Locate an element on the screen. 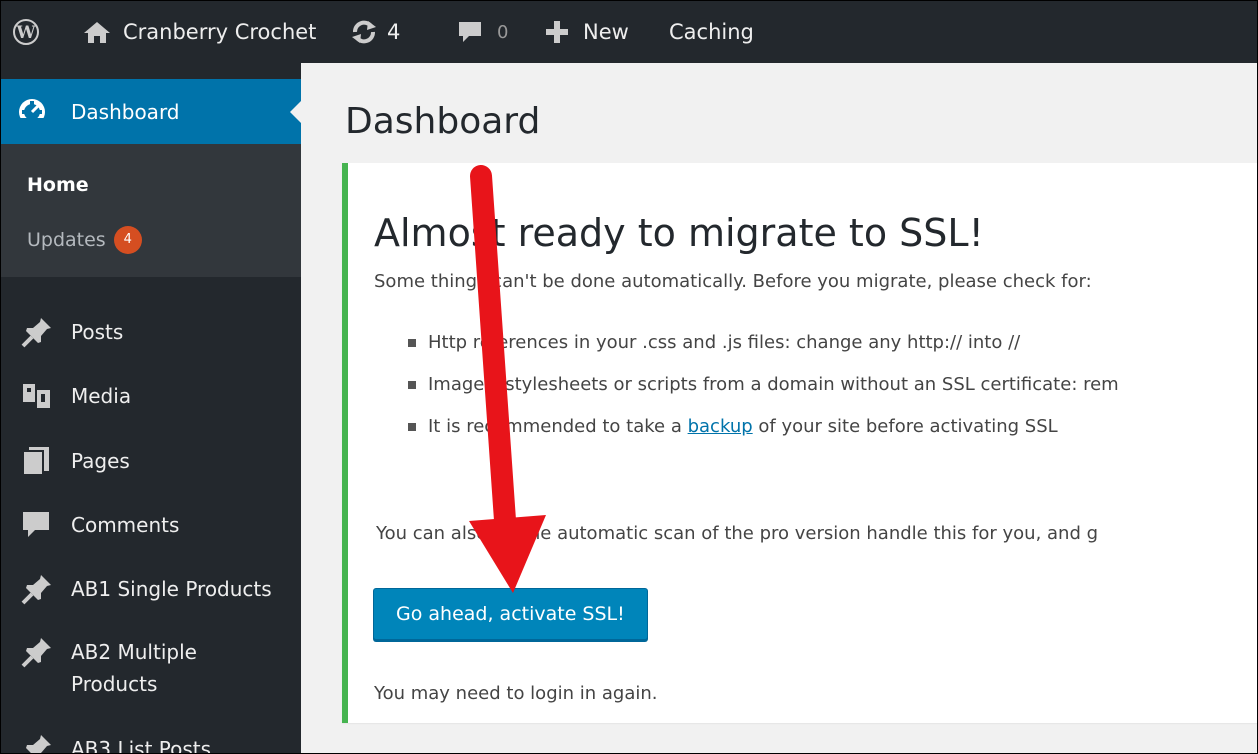 This screenshot has width=1258, height=754. site-name-link: Cranberry Crochet is located at coordinates (199, 32).